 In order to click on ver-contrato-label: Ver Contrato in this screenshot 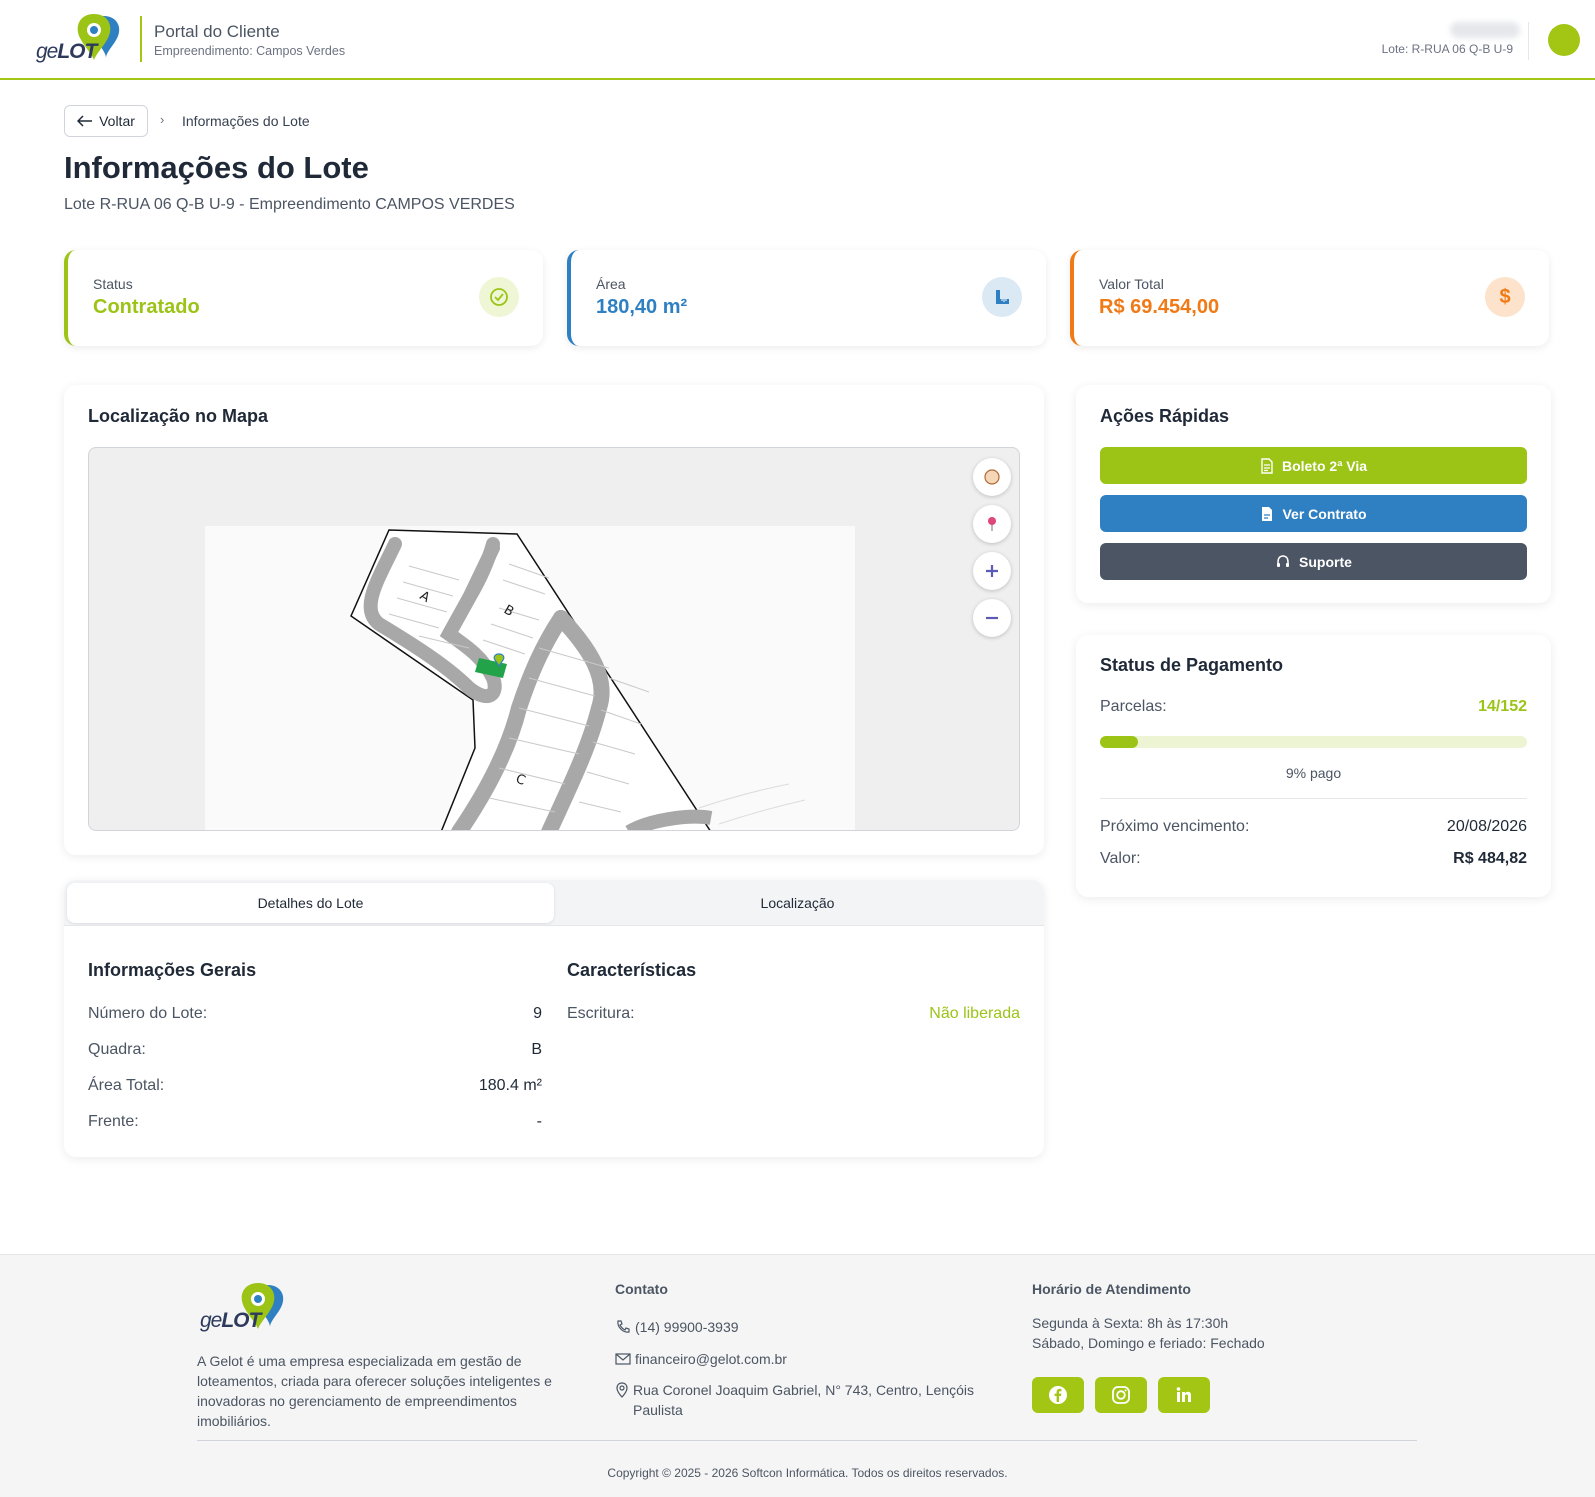, I will do `click(1324, 513)`.